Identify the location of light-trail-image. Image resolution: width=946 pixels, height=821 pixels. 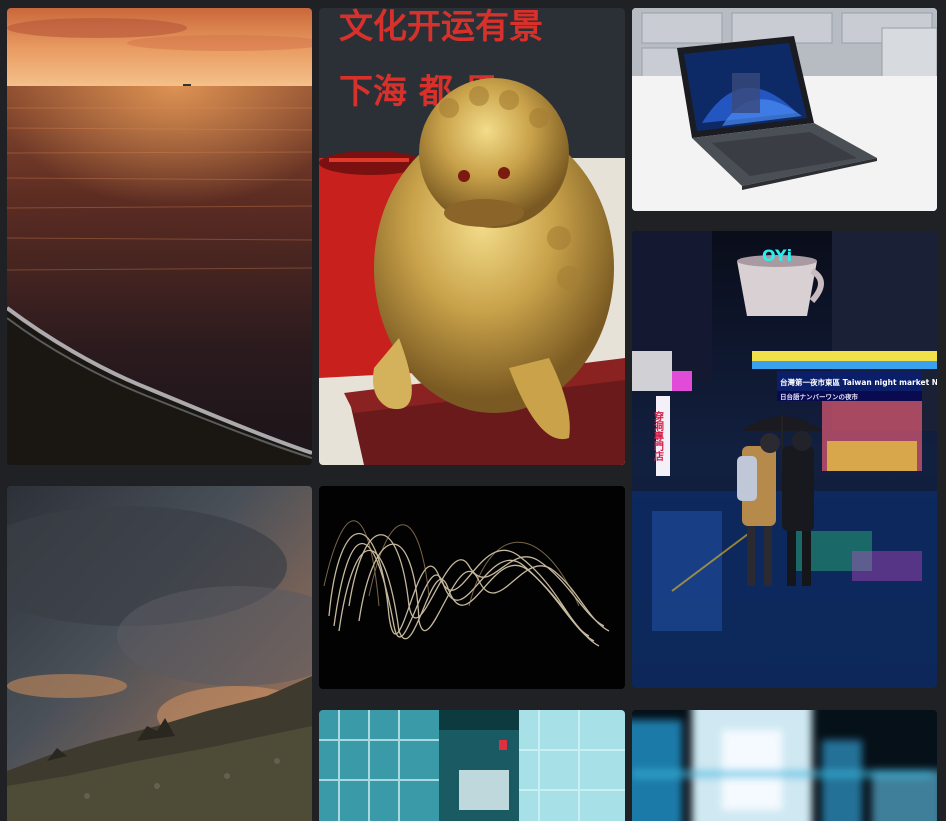
(472, 587).